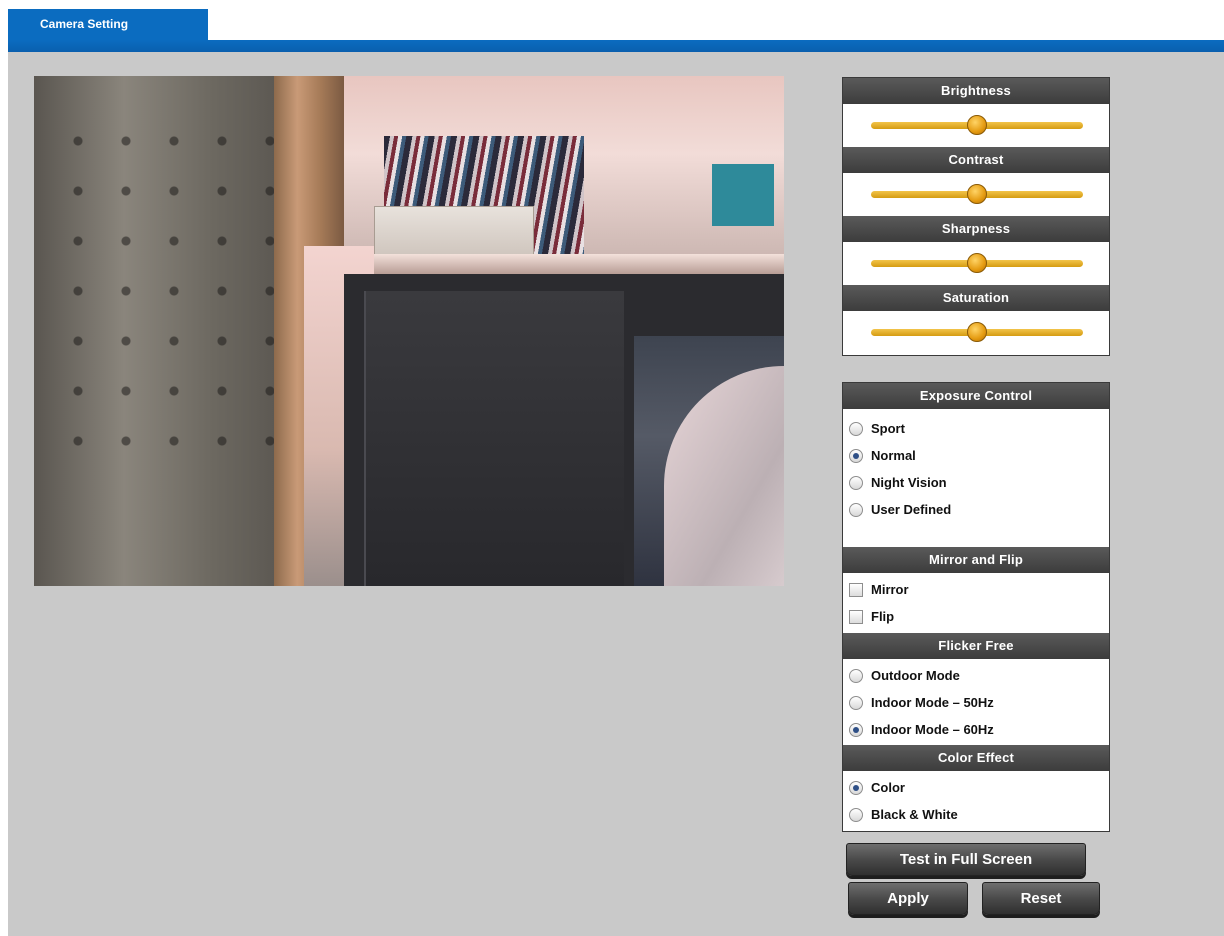  I want to click on option-label: Outdoor Mode, so click(915, 675).